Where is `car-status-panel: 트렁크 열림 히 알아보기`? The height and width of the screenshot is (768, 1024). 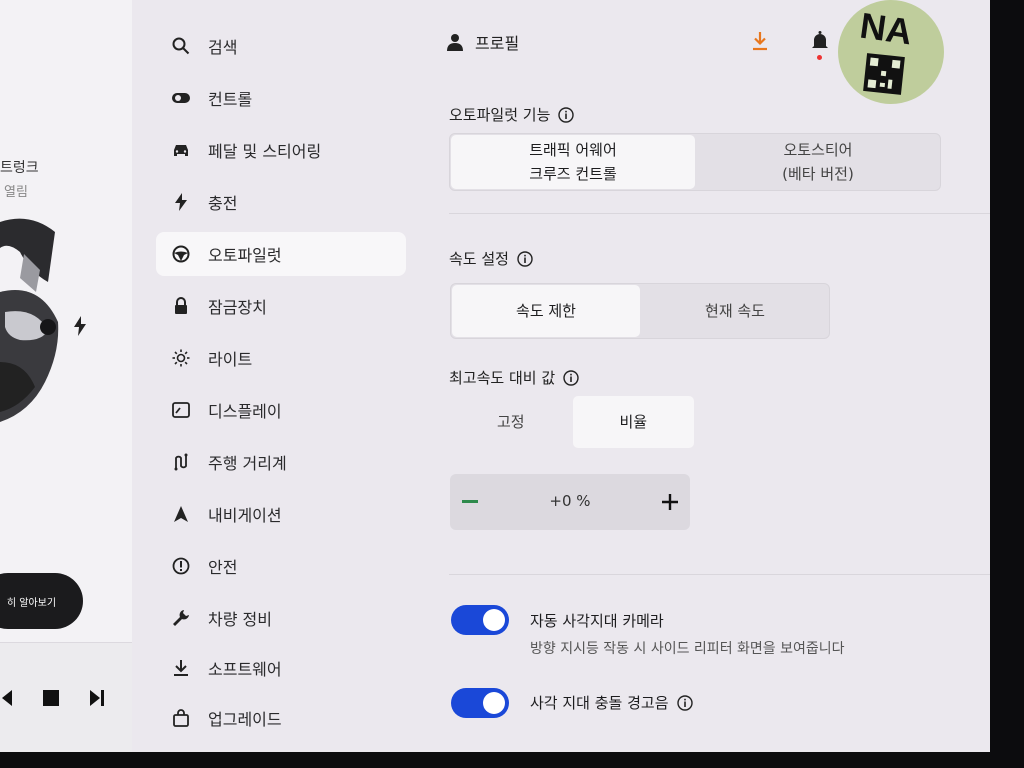 car-status-panel: 트렁크 열림 히 알아보기 is located at coordinates (66, 376).